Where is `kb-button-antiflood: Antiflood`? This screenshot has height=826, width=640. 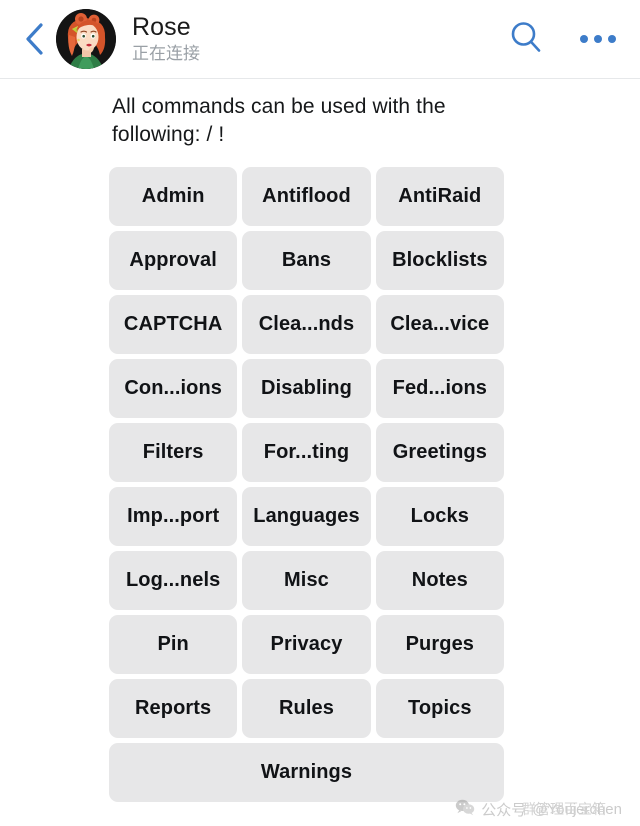
kb-button-antiflood: Antiflood is located at coordinates (306, 197).